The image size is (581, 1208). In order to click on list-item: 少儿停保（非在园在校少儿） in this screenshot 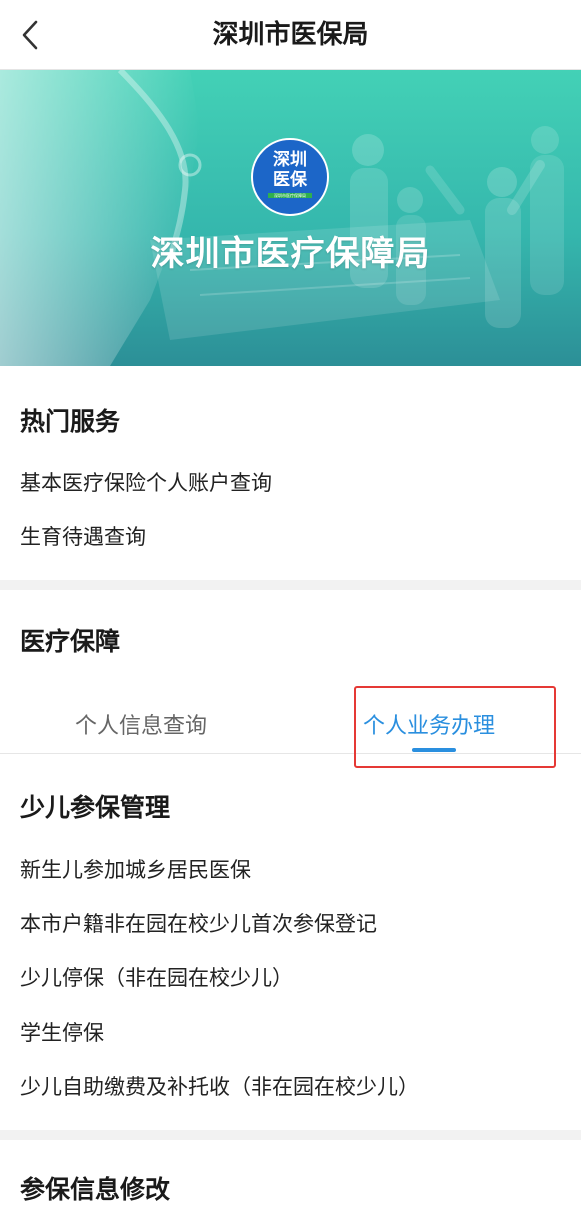, I will do `click(156, 977)`.